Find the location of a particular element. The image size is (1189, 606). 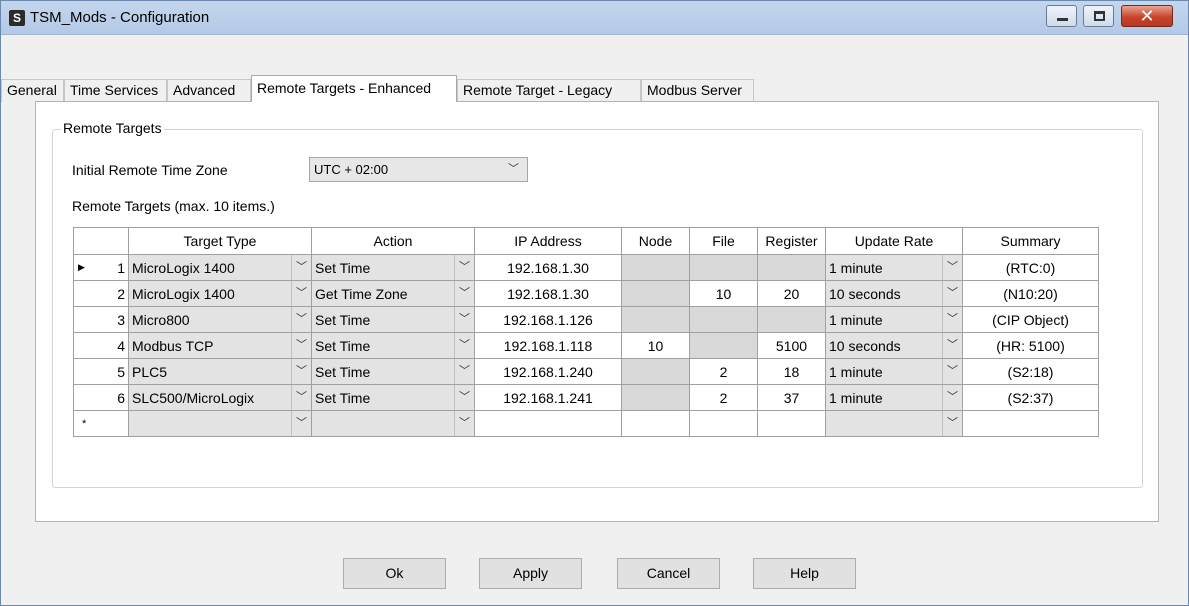

column-header-summary: Summary is located at coordinates (1030, 241).